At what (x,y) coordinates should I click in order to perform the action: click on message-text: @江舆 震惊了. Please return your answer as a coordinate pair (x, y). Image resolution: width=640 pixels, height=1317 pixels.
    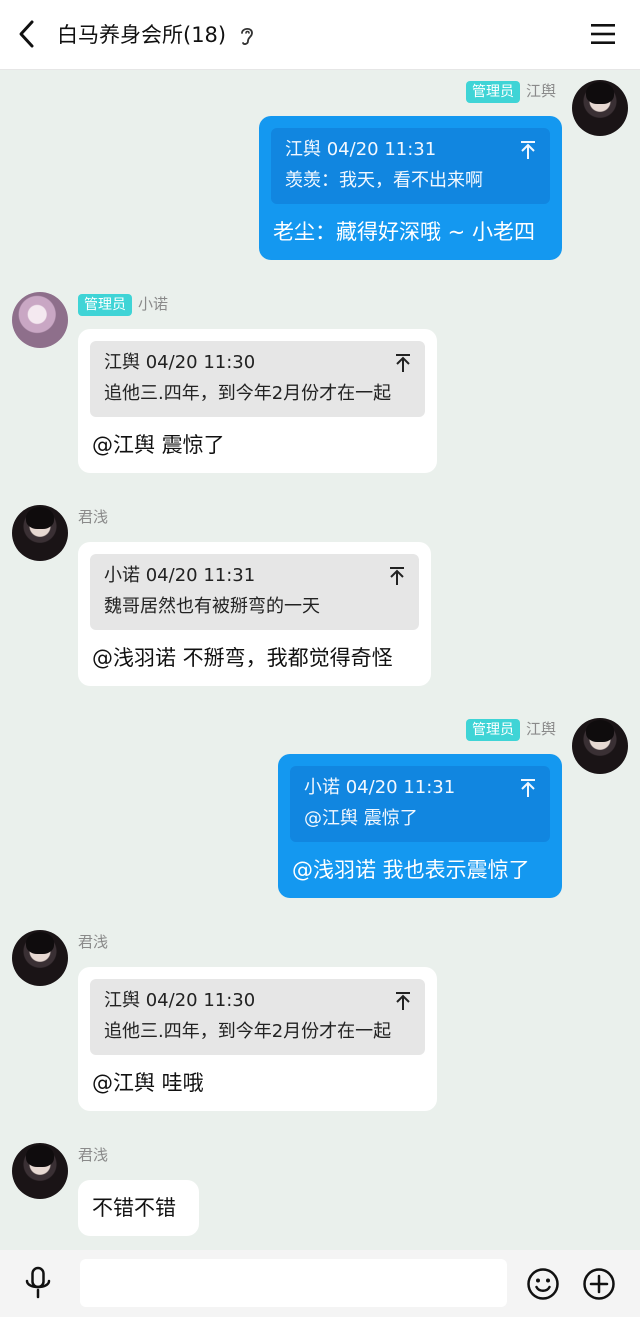
    Looking at the image, I should click on (158, 445).